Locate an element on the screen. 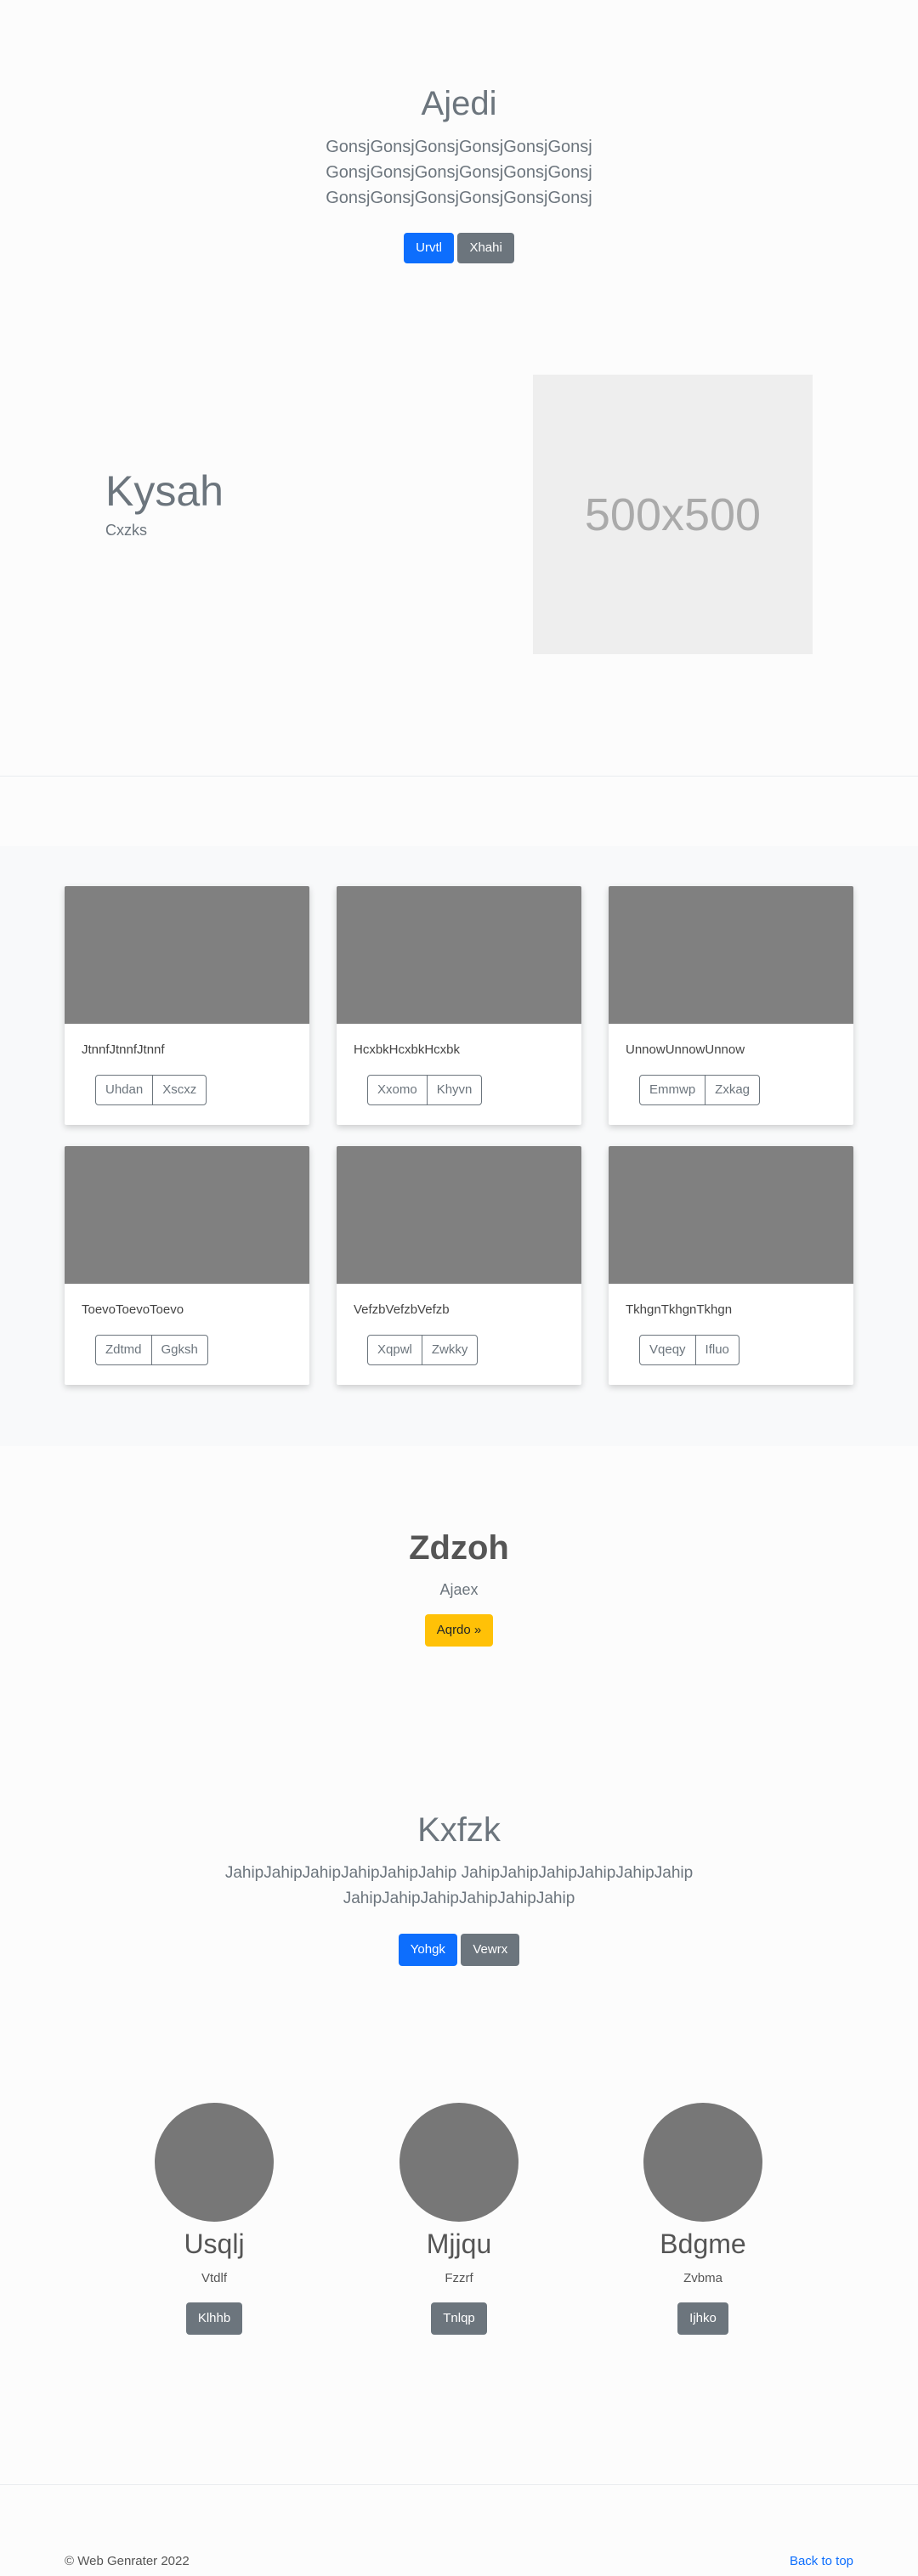 The height and width of the screenshot is (2576, 918). card-button: Ifluo is located at coordinates (717, 1350).